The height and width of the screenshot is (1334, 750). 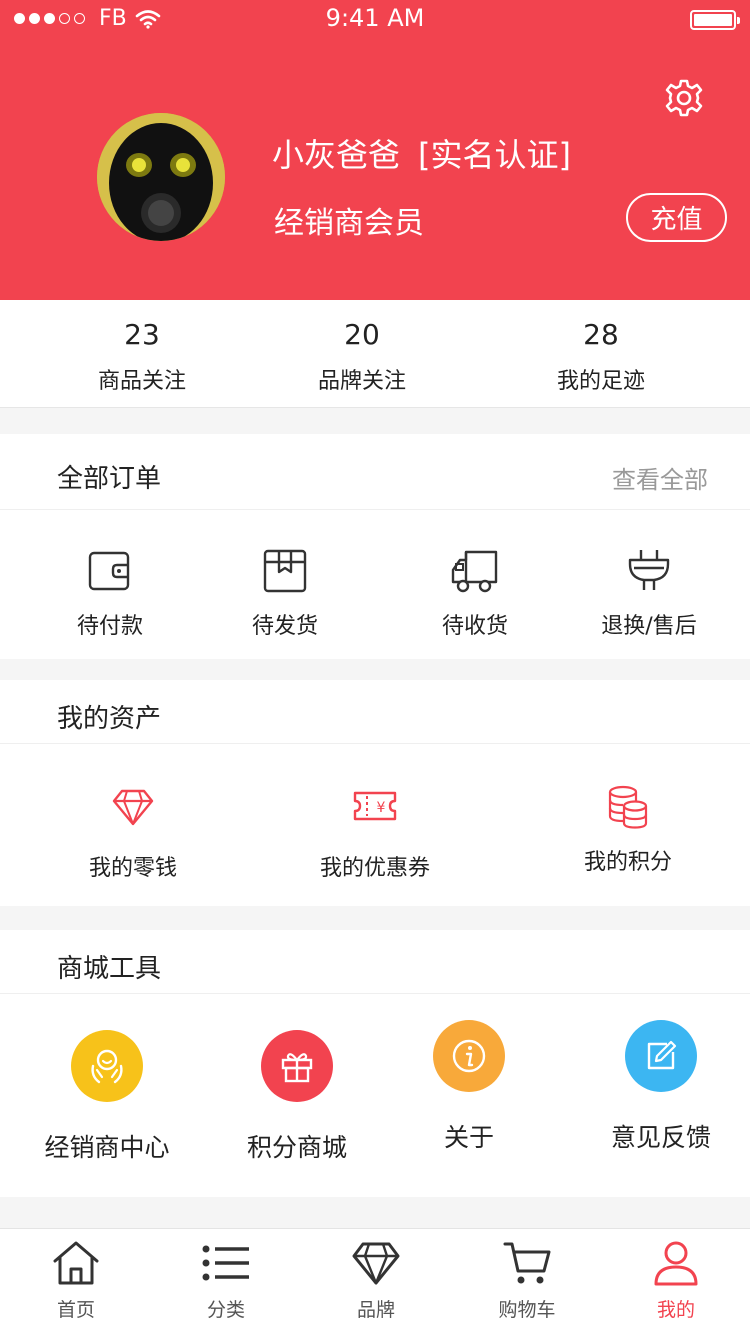 I want to click on stat-product-follow: 23 商品关注, so click(x=142, y=356).